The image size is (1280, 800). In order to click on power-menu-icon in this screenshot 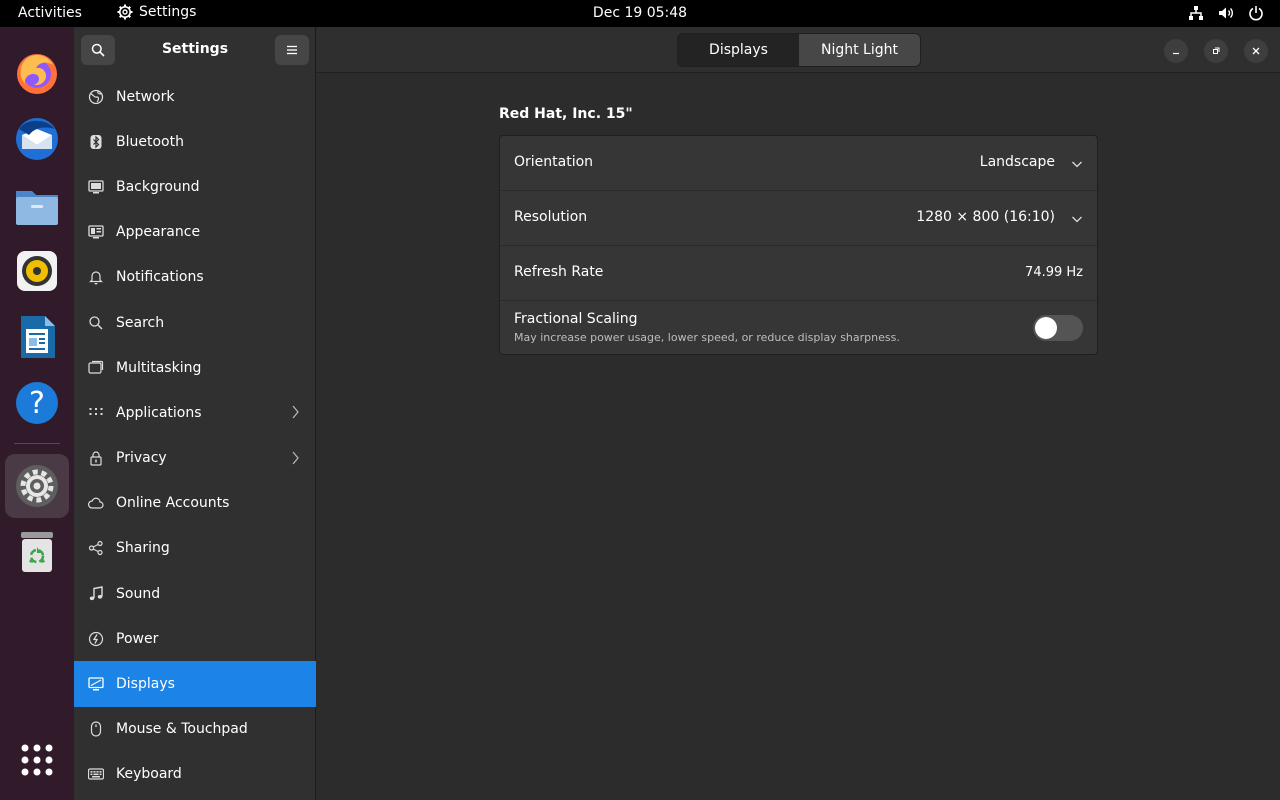, I will do `click(1256, 13)`.